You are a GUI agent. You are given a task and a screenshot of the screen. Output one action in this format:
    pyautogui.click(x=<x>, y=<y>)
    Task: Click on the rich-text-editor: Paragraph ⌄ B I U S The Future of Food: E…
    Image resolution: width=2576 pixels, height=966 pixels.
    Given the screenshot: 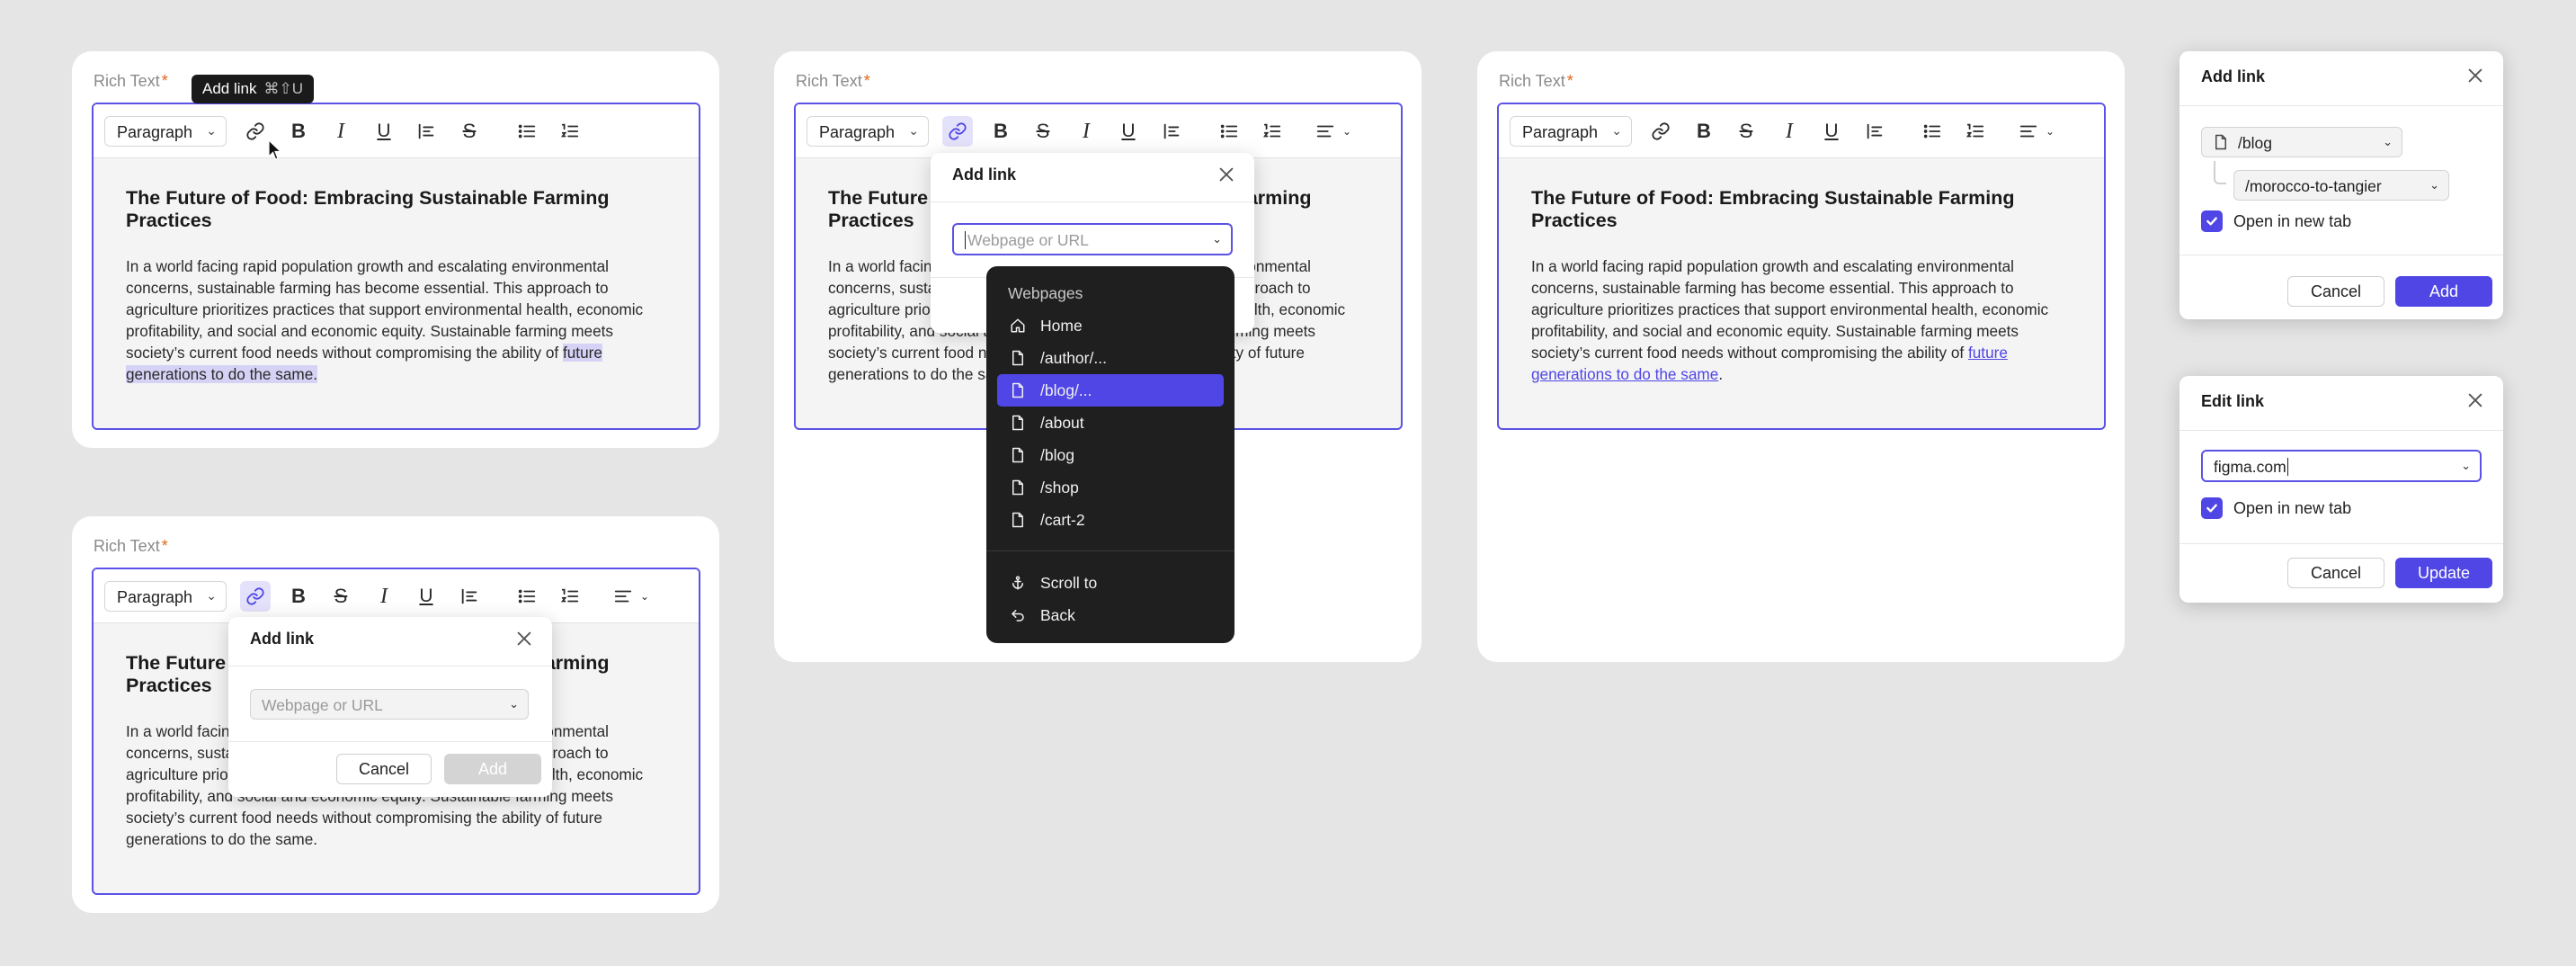 What is the action you would take?
    pyautogui.click(x=396, y=266)
    